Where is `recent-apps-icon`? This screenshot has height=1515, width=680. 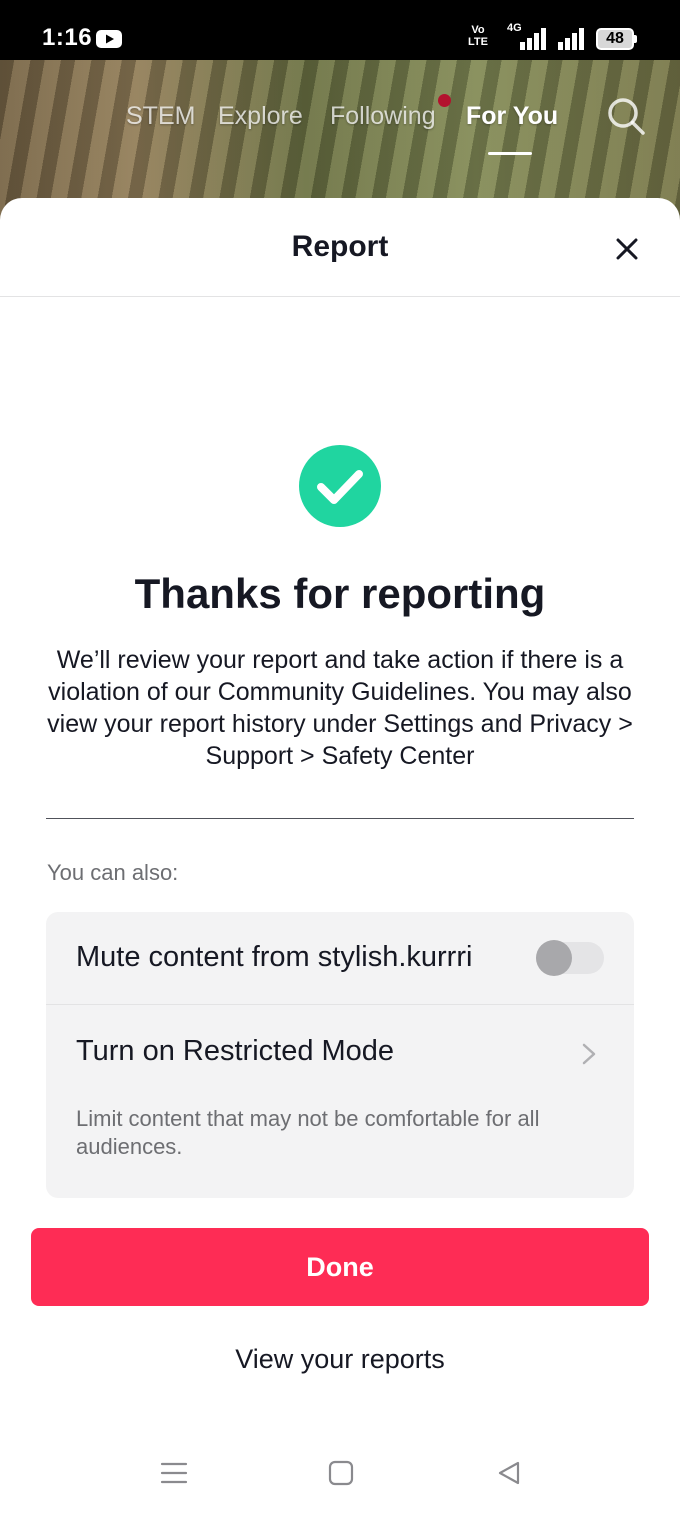
recent-apps-icon is located at coordinates (174, 1473).